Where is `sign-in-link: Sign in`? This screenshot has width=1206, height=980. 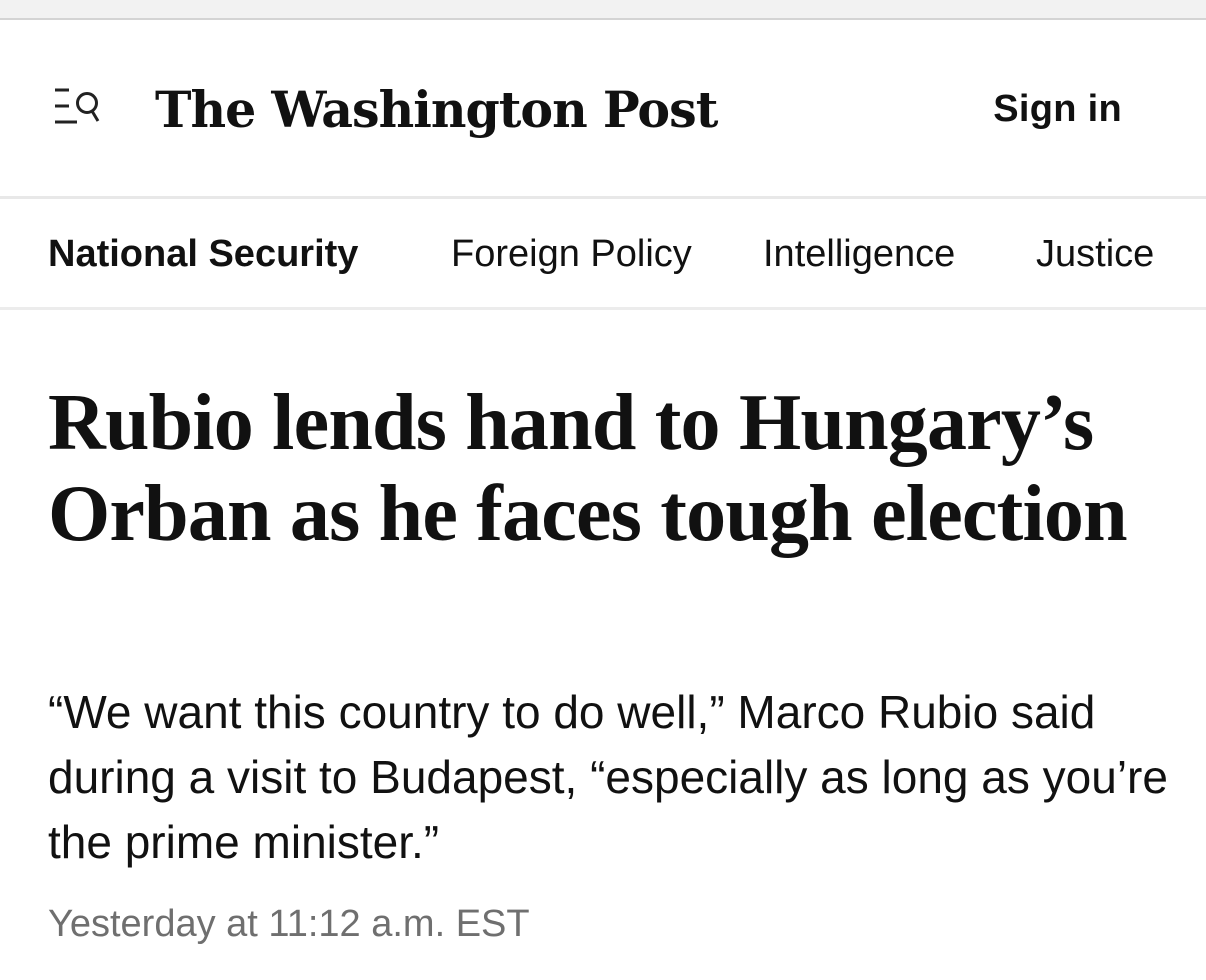 sign-in-link: Sign in is located at coordinates (1057, 109).